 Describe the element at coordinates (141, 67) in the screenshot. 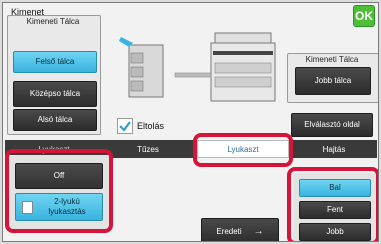

I see `finisher-illustration` at that location.